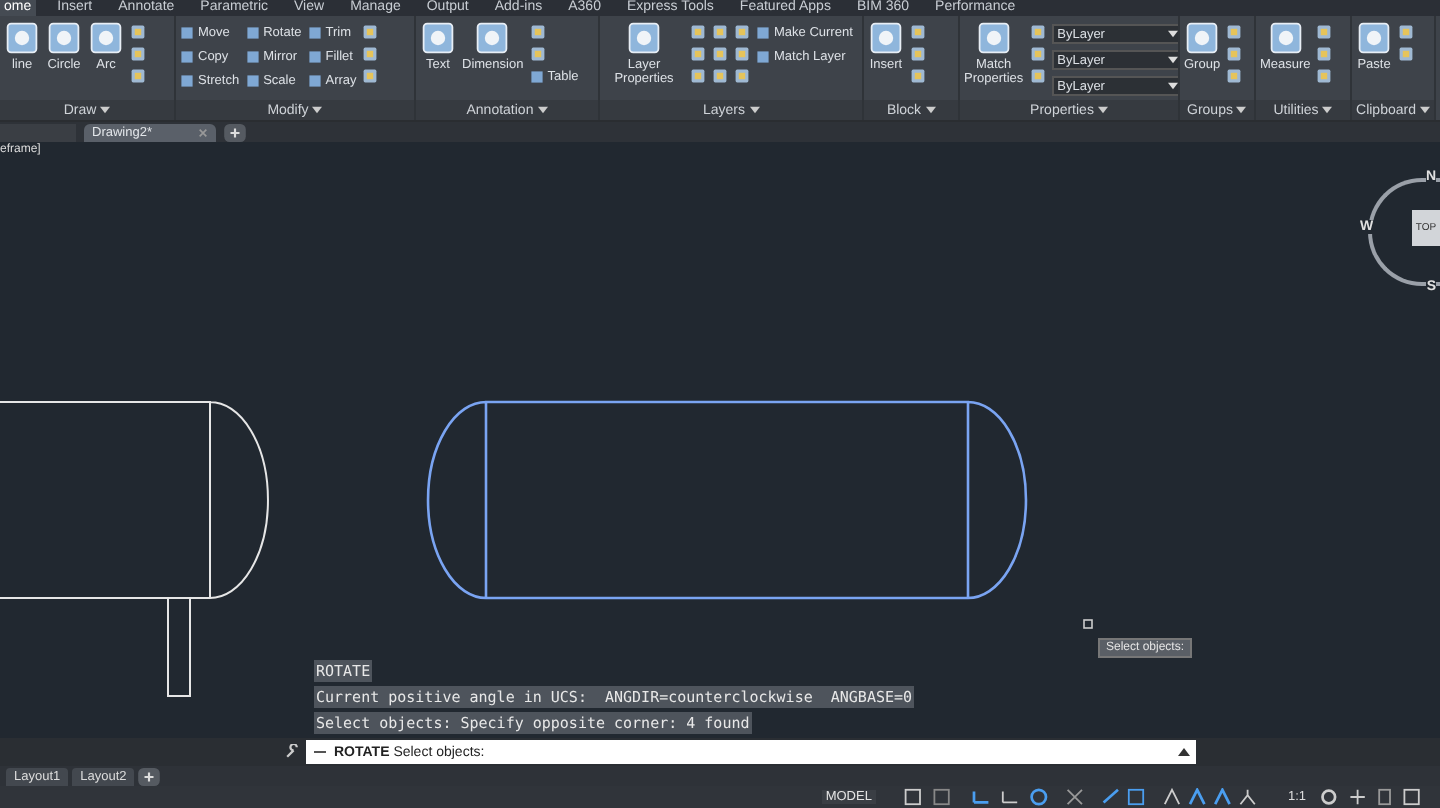 Image resolution: width=1440 pixels, height=808 pixels. Describe the element at coordinates (320, 752) in the screenshot. I see `prompt-icon` at that location.